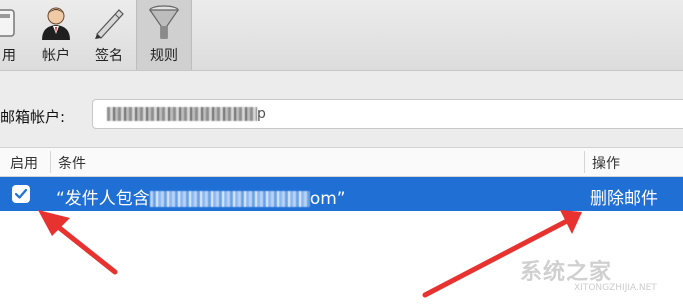 The width and height of the screenshot is (683, 304). I want to click on watermark: 系统之家, so click(566, 272).